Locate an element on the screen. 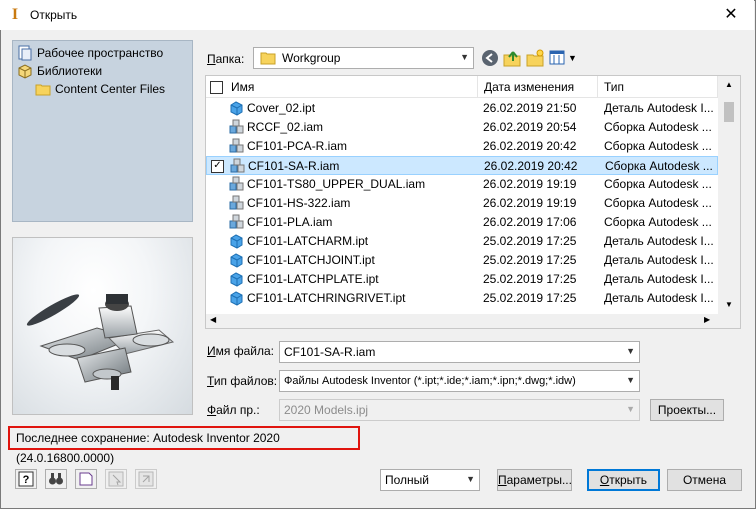 Image resolution: width=756 pixels, height=509 pixels. find-button is located at coordinates (56, 479).